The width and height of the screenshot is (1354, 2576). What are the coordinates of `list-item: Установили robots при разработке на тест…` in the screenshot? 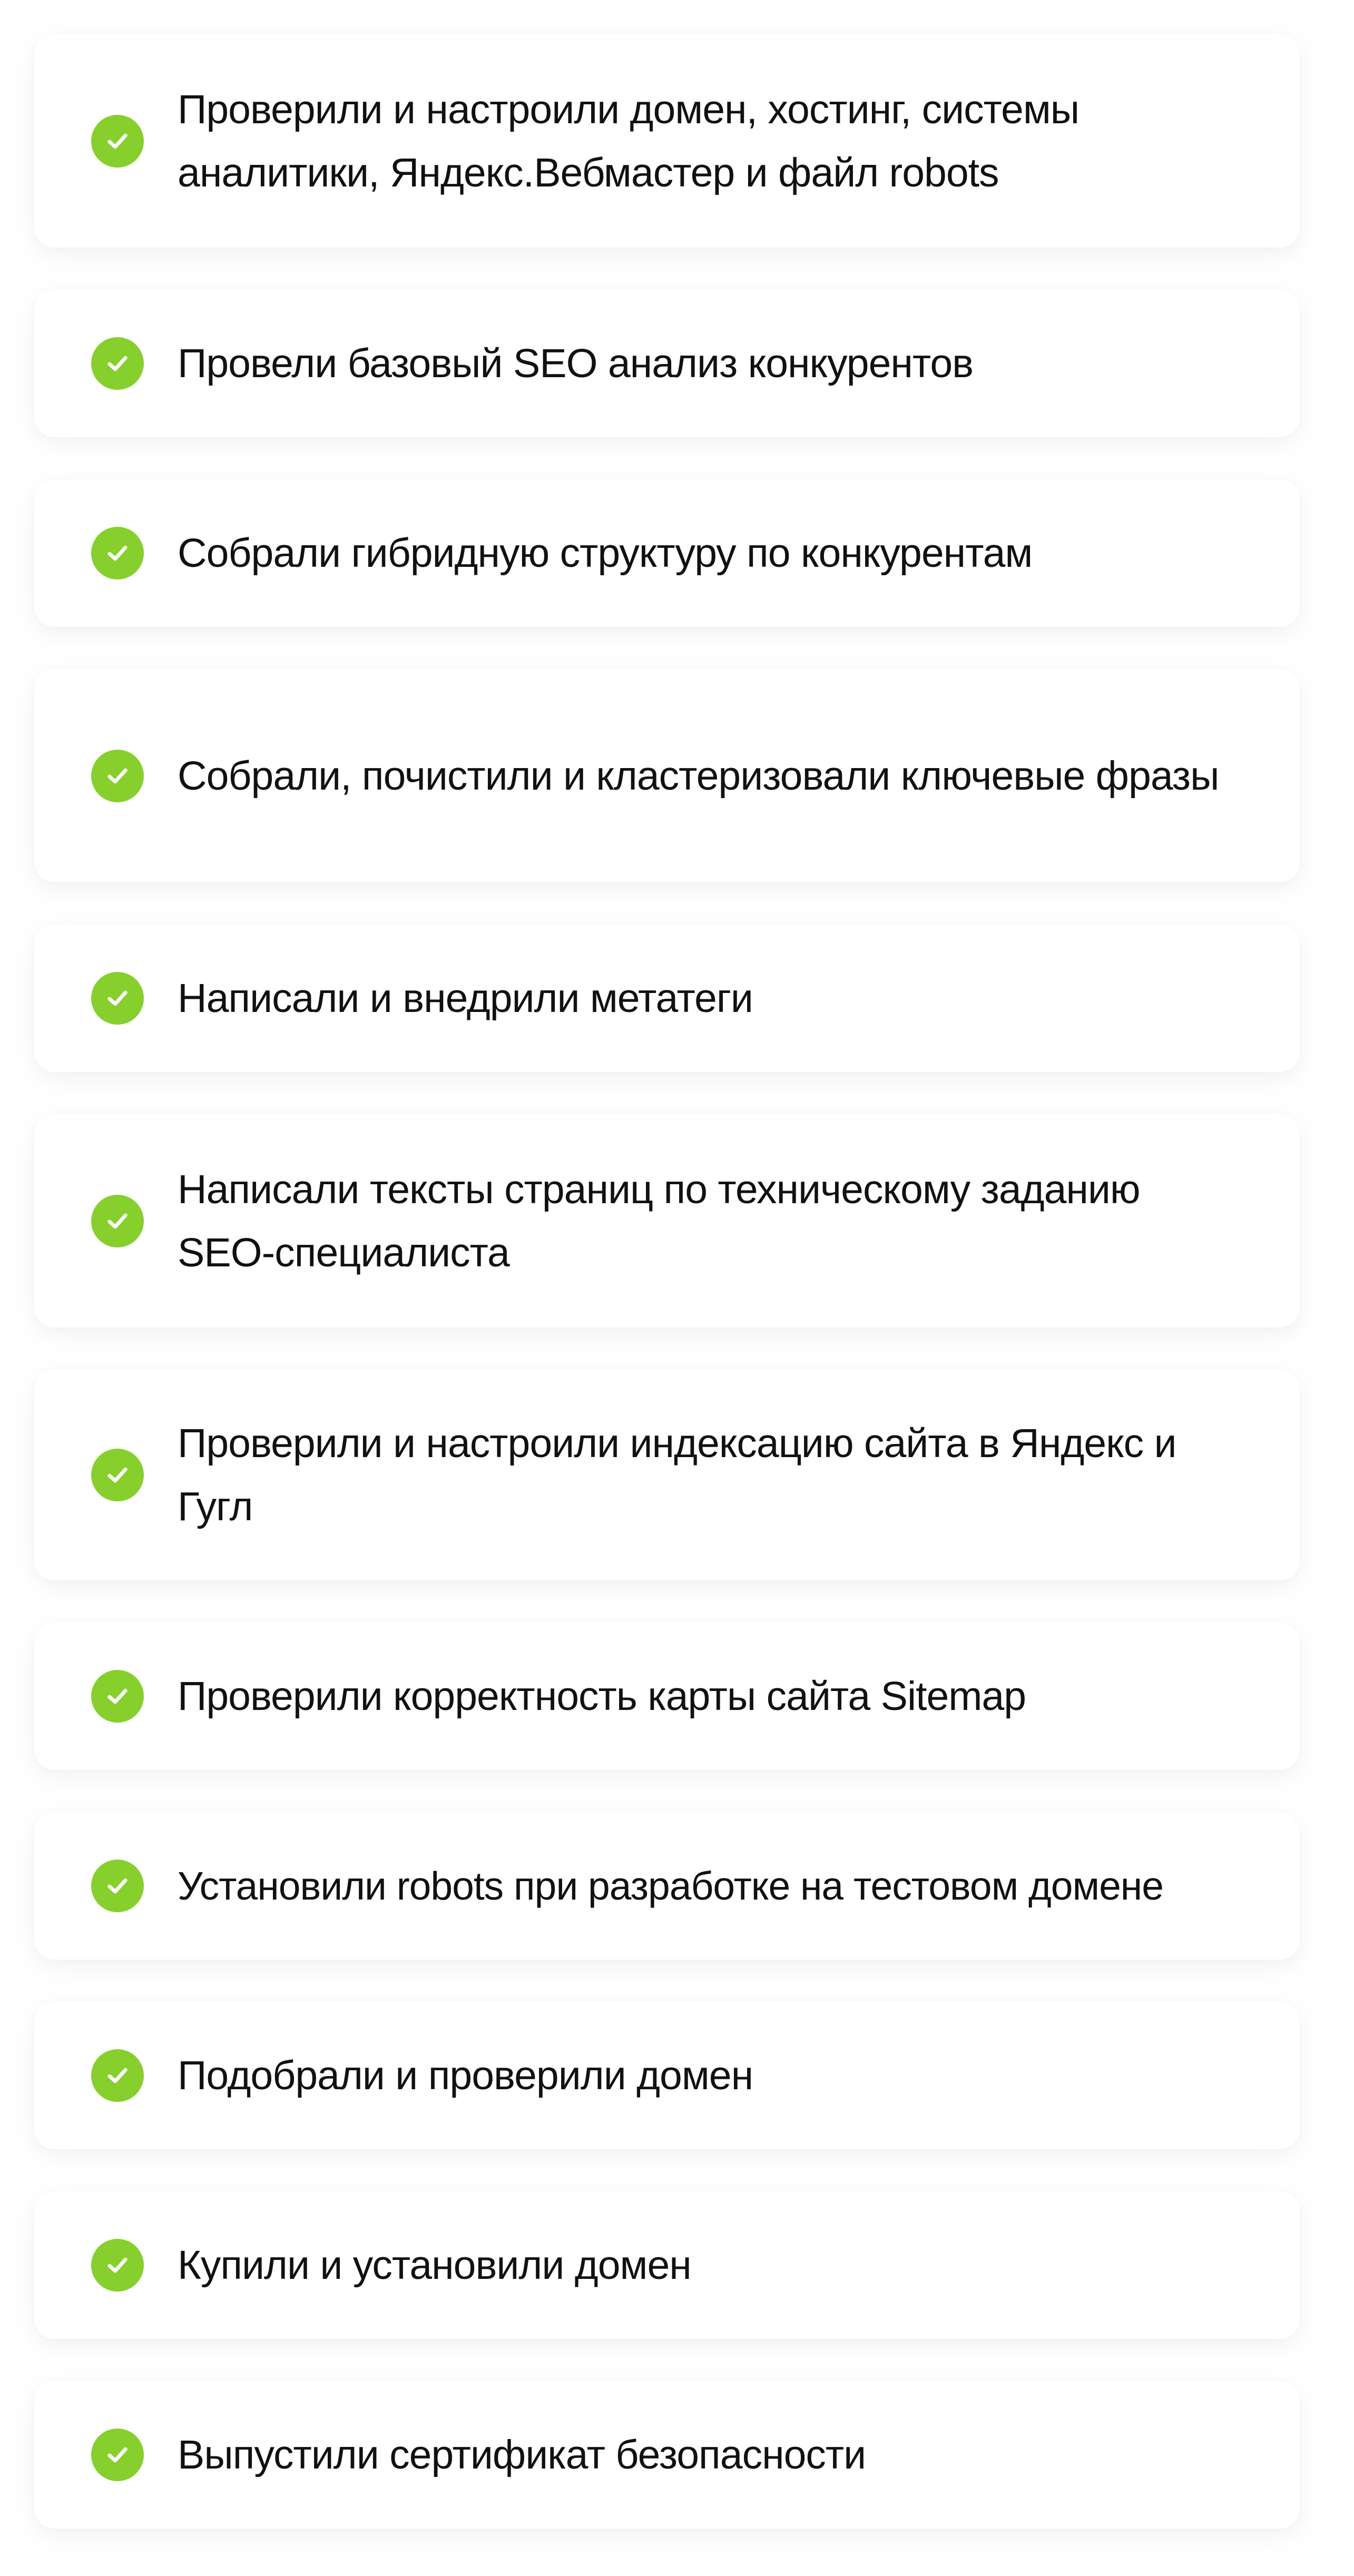 It's located at (667, 1886).